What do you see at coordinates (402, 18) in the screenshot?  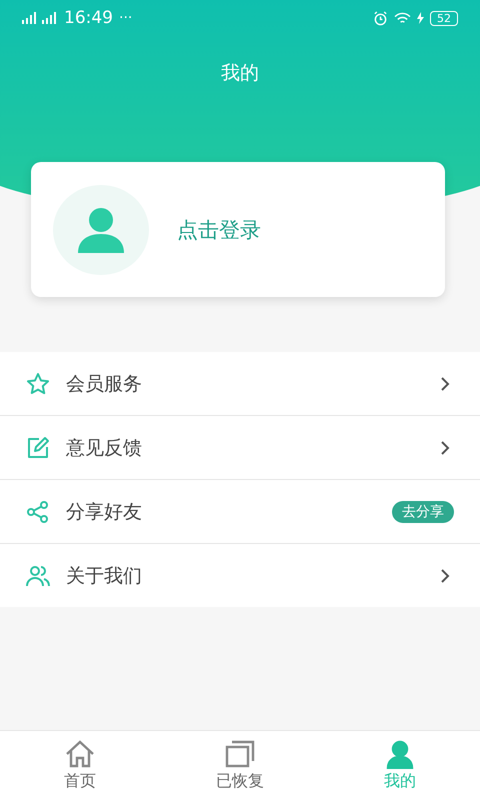 I see `wifi-icon` at bounding box center [402, 18].